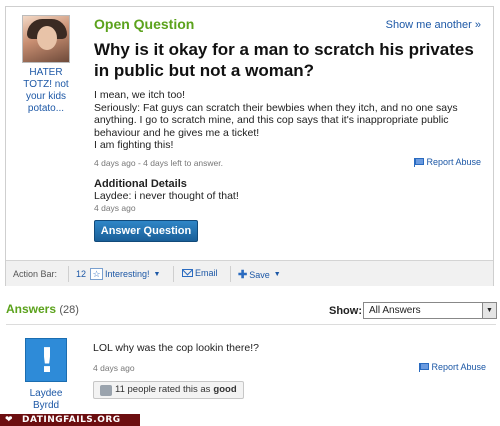 Image resolution: width=500 pixels, height=426 pixels. What do you see at coordinates (158, 163) in the screenshot?
I see `question-meta: 4 days ago - 4 days left to answer.` at bounding box center [158, 163].